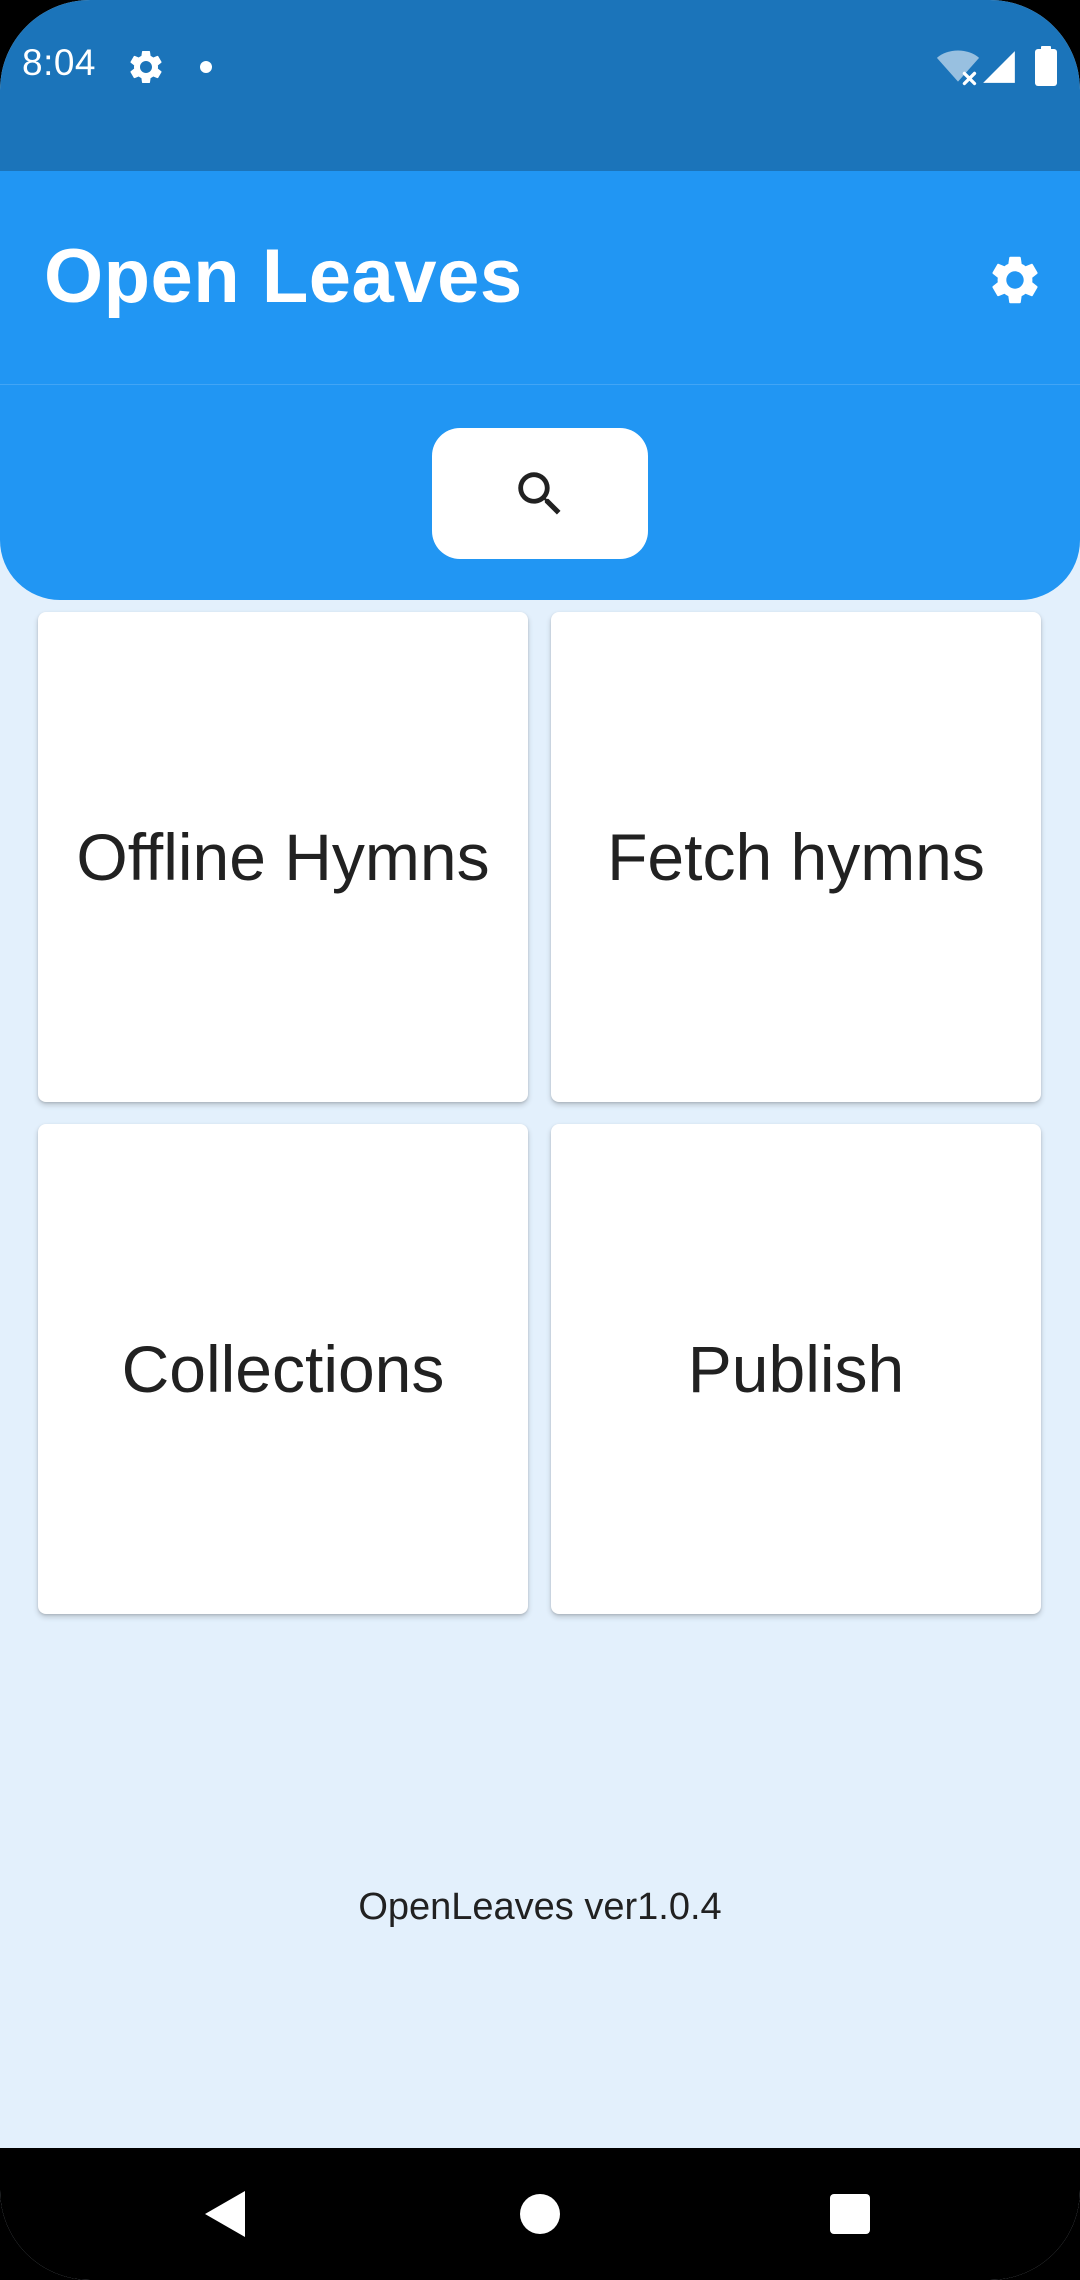  I want to click on search-icon, so click(539, 493).